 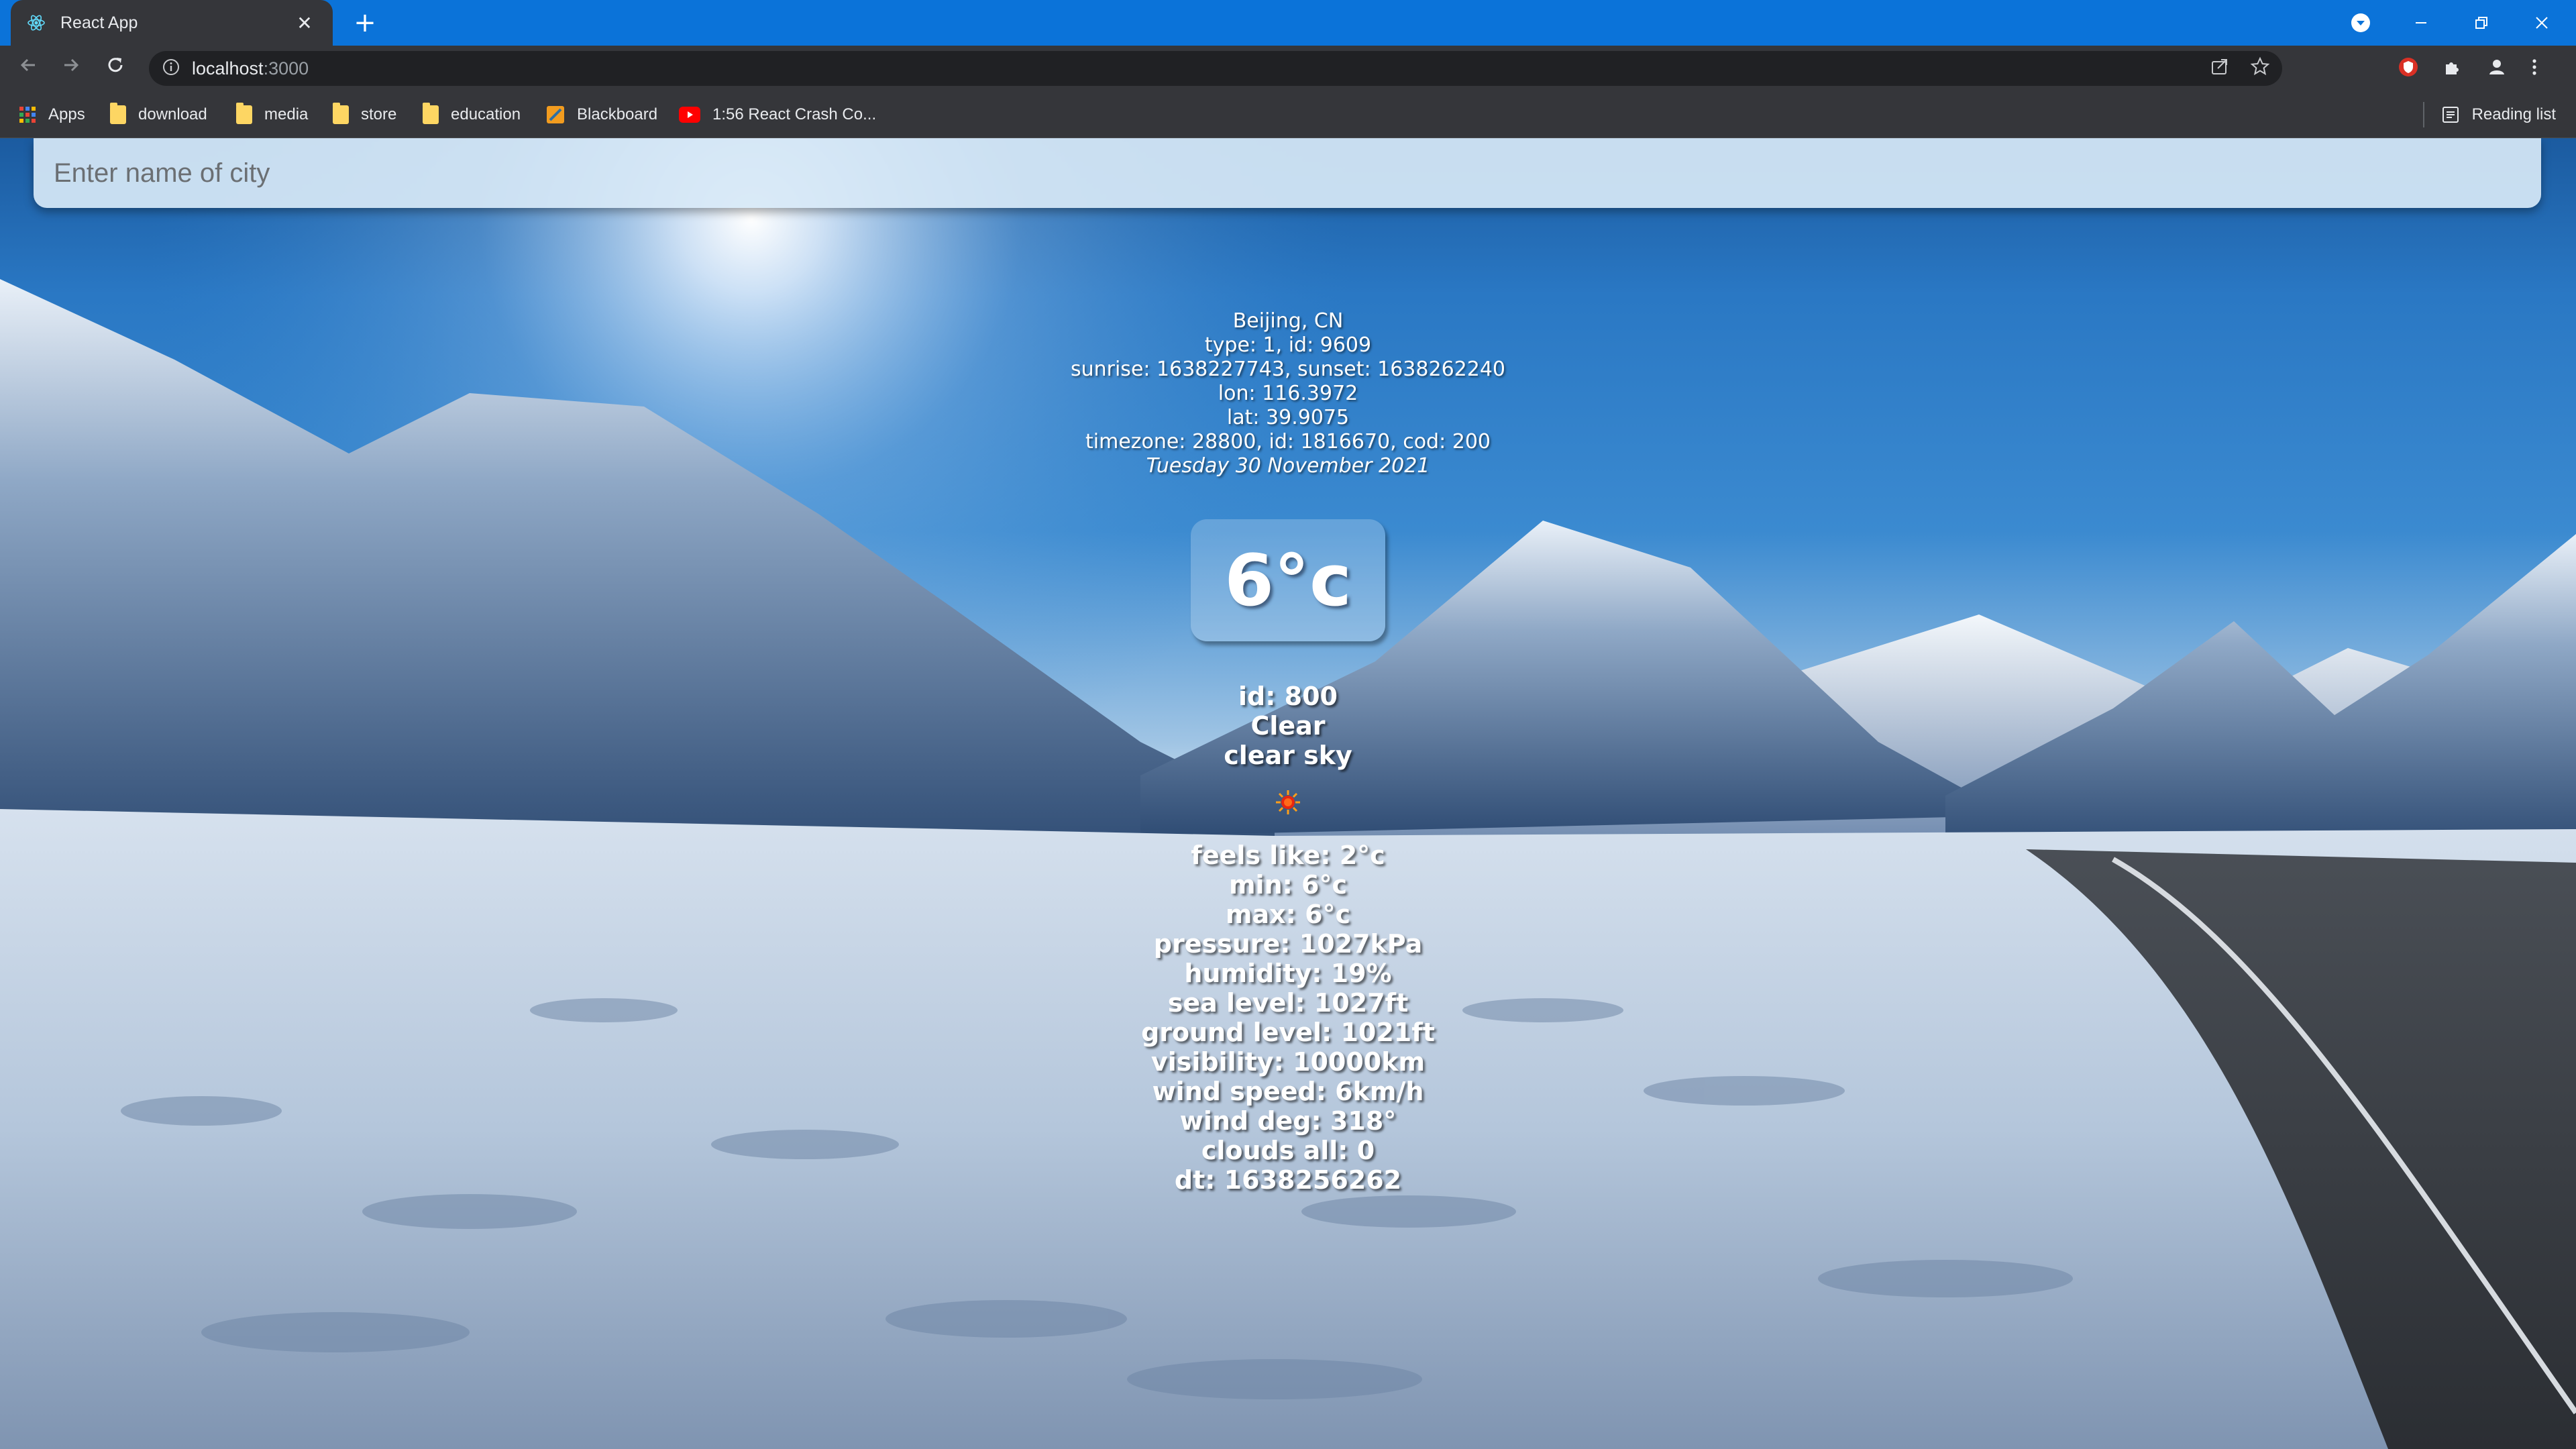 I want to click on sun-times: sunrise: 1638227743, sunset: 1638262240, so click(x=1288, y=369).